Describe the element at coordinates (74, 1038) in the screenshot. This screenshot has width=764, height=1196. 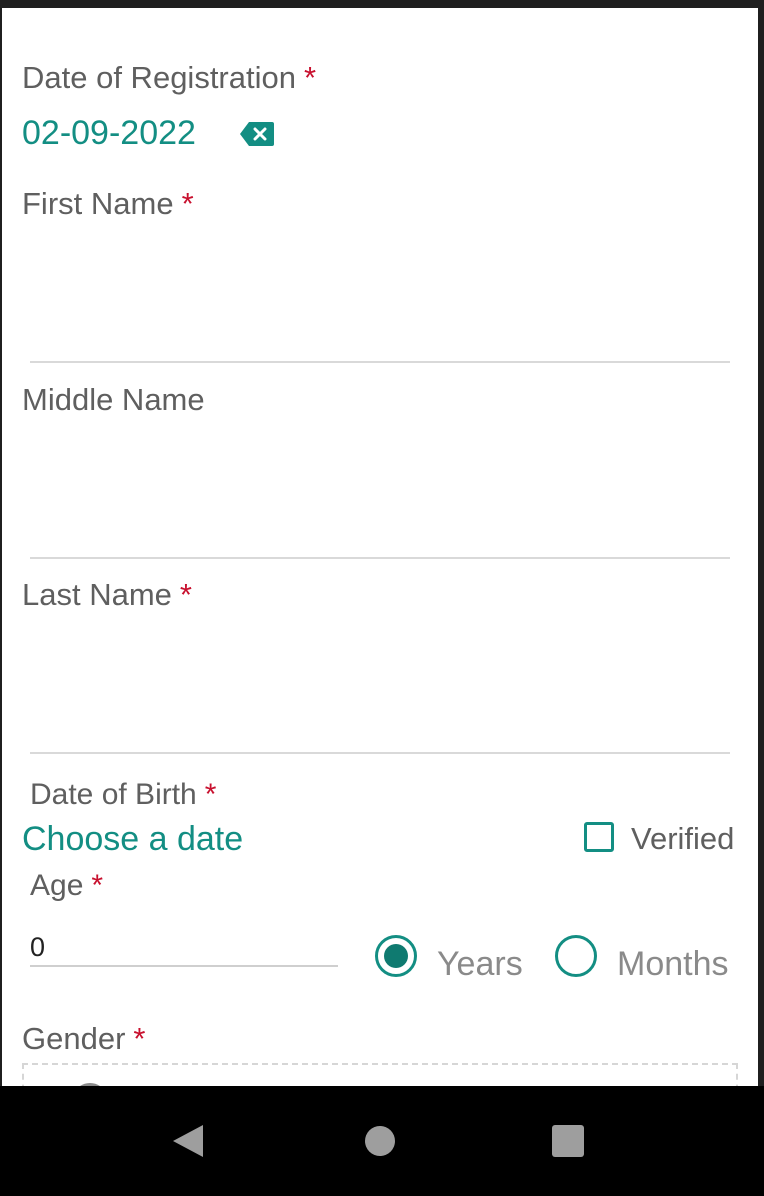
I see `gender-label-text: Gender` at that location.